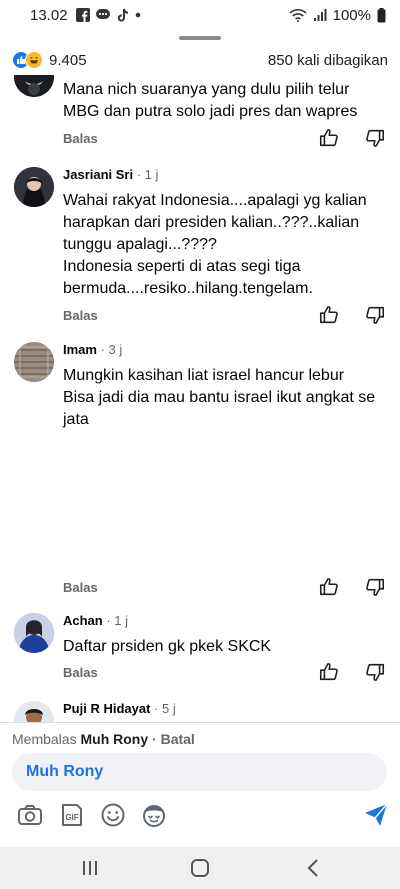 This screenshot has width=400, height=889. I want to click on status-notification-icons, so click(108, 15).